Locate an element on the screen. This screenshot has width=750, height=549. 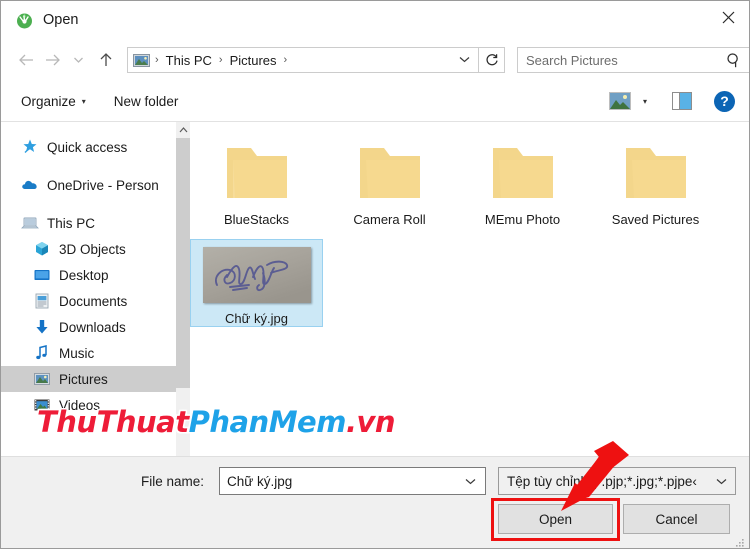
downloads-icon is located at coordinates (42, 327).